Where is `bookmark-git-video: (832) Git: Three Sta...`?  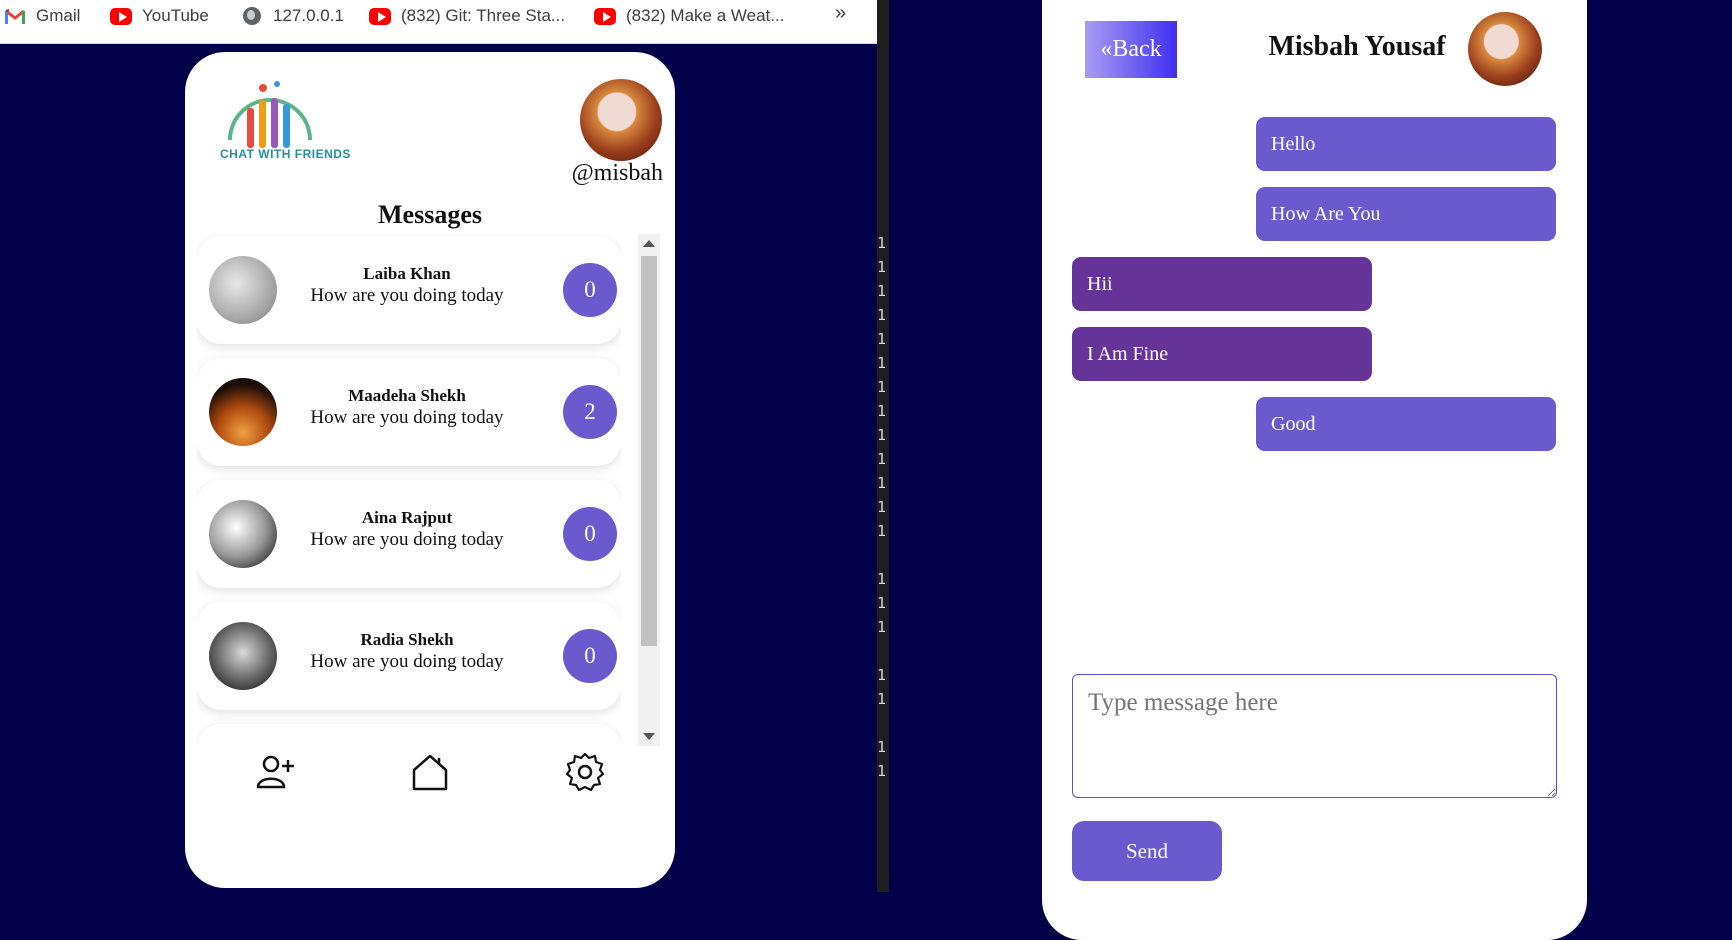 bookmark-git-video: (832) Git: Three Sta... is located at coordinates (467, 16).